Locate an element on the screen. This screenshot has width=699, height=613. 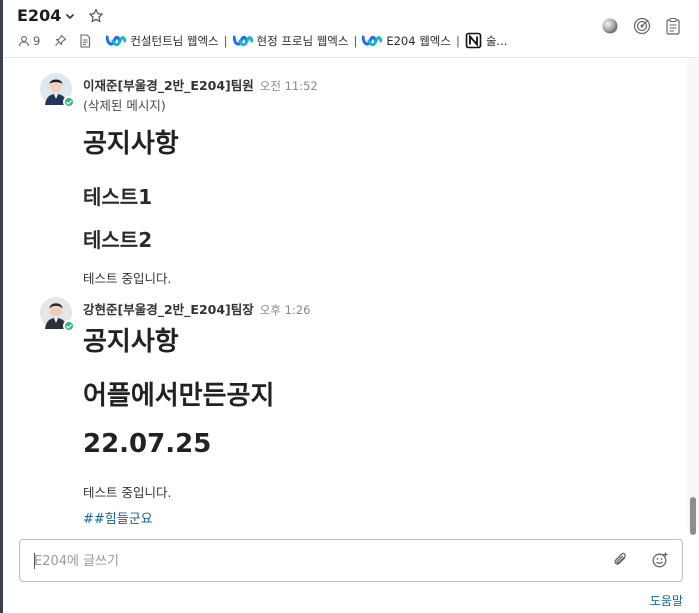
bookmark-label: 컨설턴트님 웹엑스 is located at coordinates (174, 40).